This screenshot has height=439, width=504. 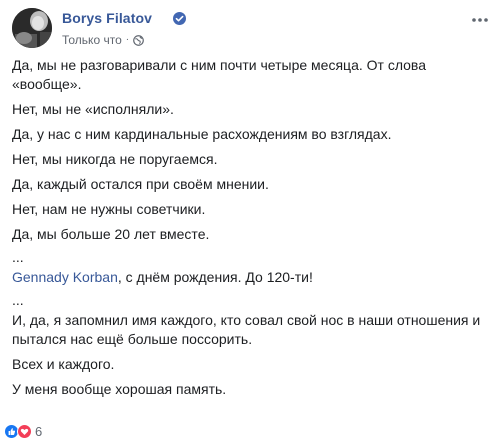 I want to click on reactions-bar: 6, so click(x=23, y=431).